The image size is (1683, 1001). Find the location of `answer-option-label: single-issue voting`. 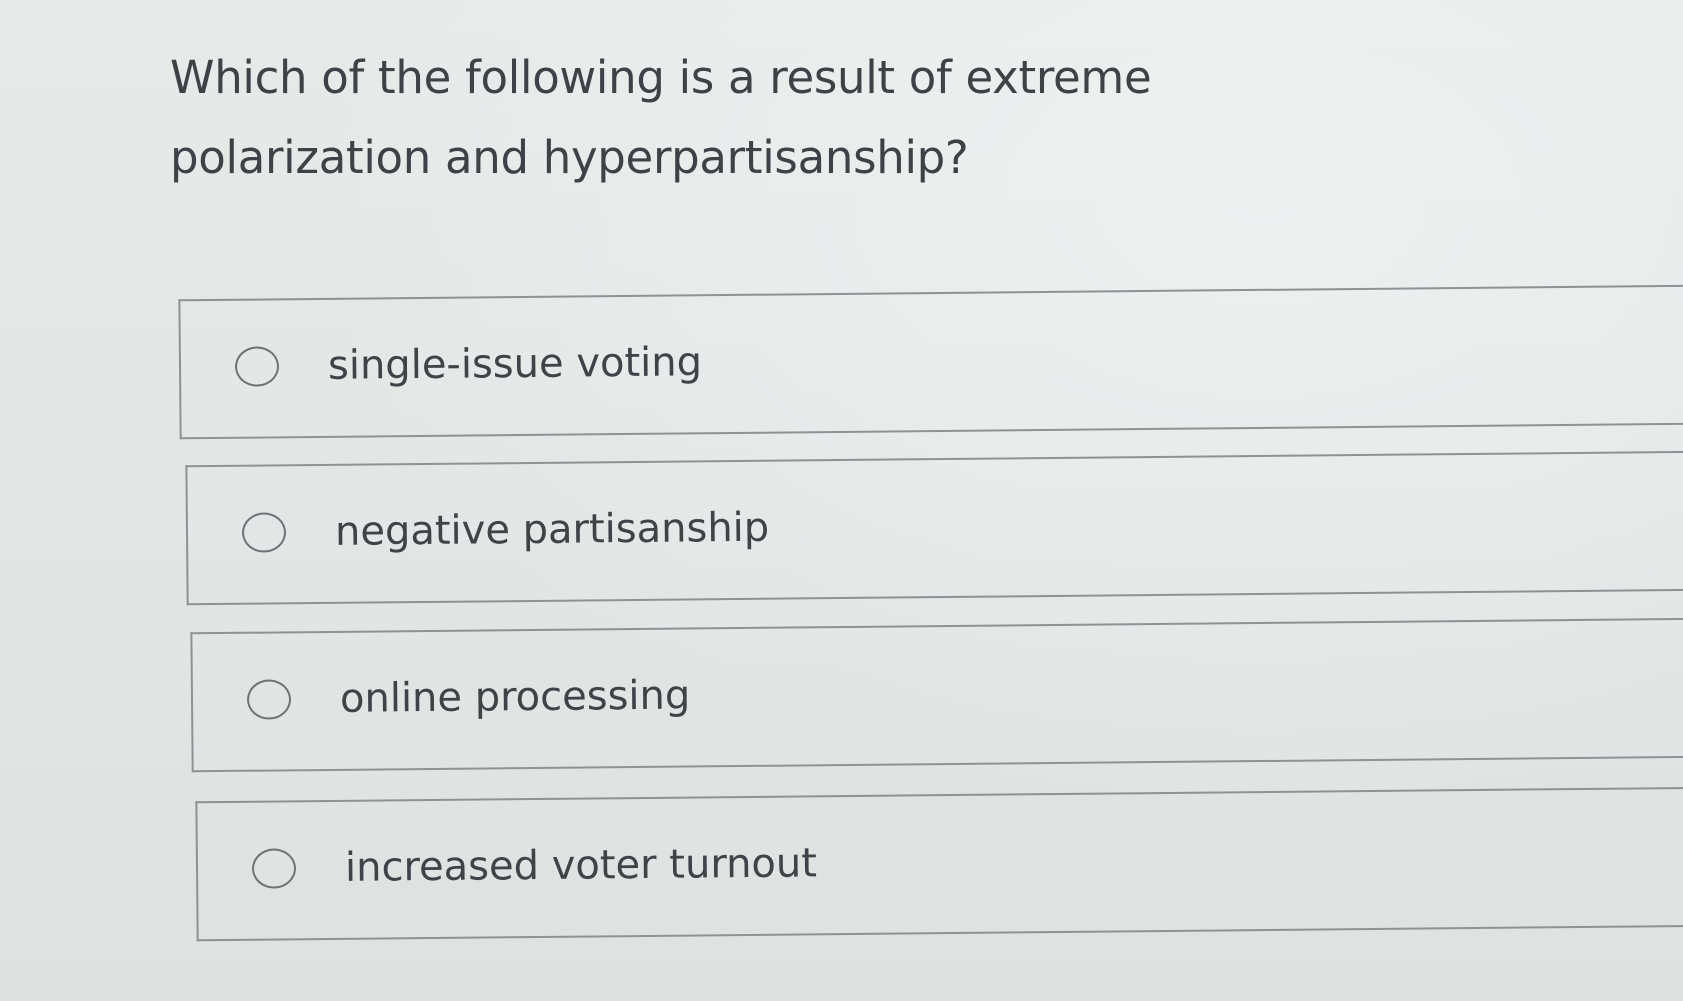

answer-option-label: single-issue voting is located at coordinates (515, 364).